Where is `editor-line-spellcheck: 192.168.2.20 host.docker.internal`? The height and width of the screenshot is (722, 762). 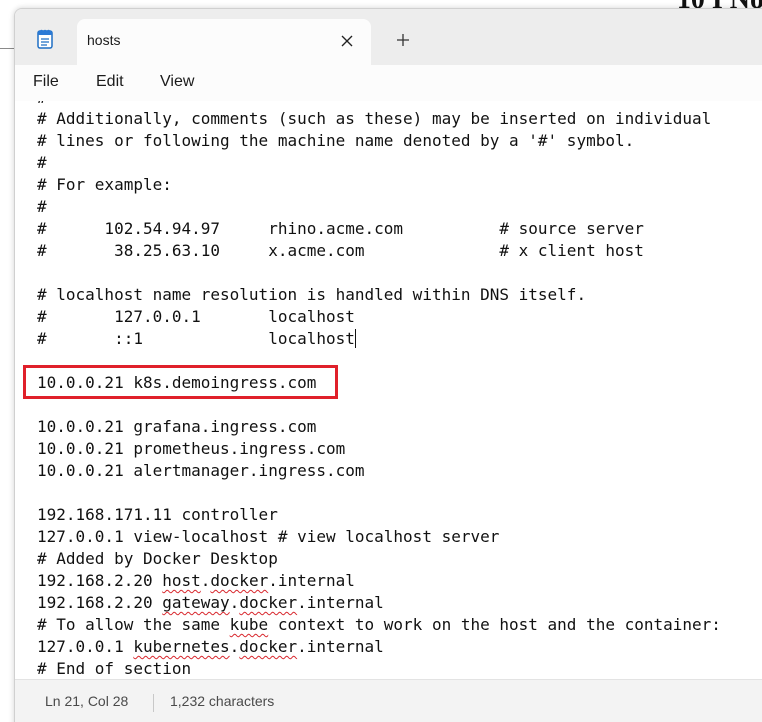 editor-line-spellcheck: 192.168.2.20 host.docker.internal is located at coordinates (196, 580).